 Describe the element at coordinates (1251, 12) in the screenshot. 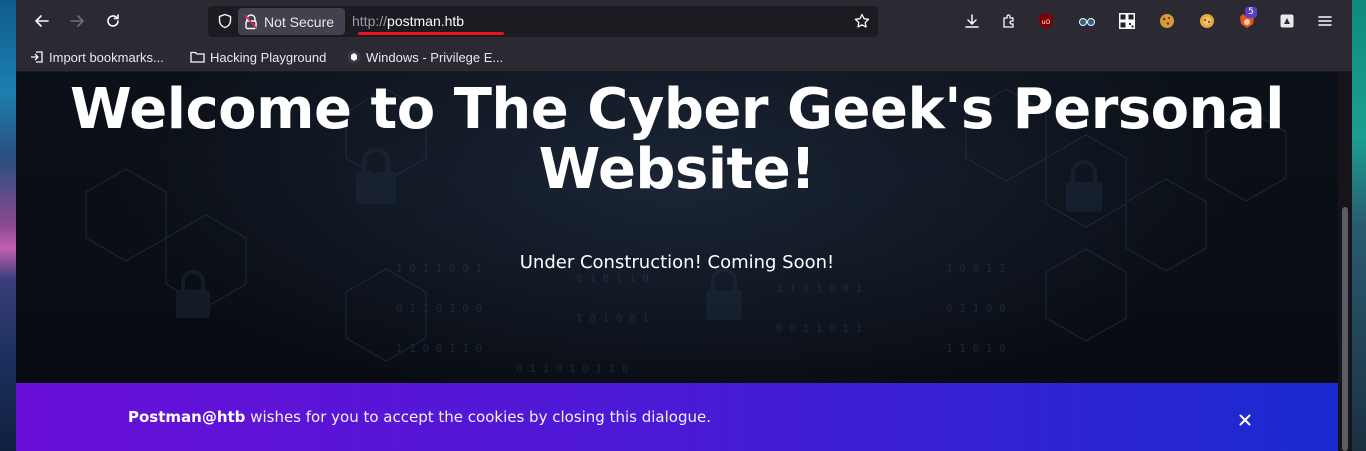

I see `extension-count-badge: 5` at that location.